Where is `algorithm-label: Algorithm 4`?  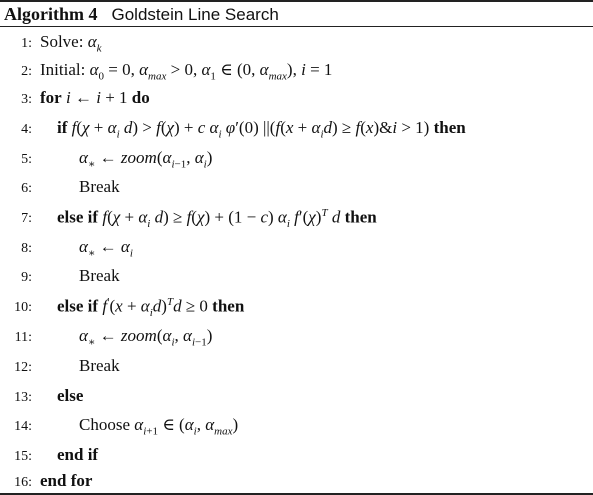 algorithm-label: Algorithm 4 is located at coordinates (51, 14).